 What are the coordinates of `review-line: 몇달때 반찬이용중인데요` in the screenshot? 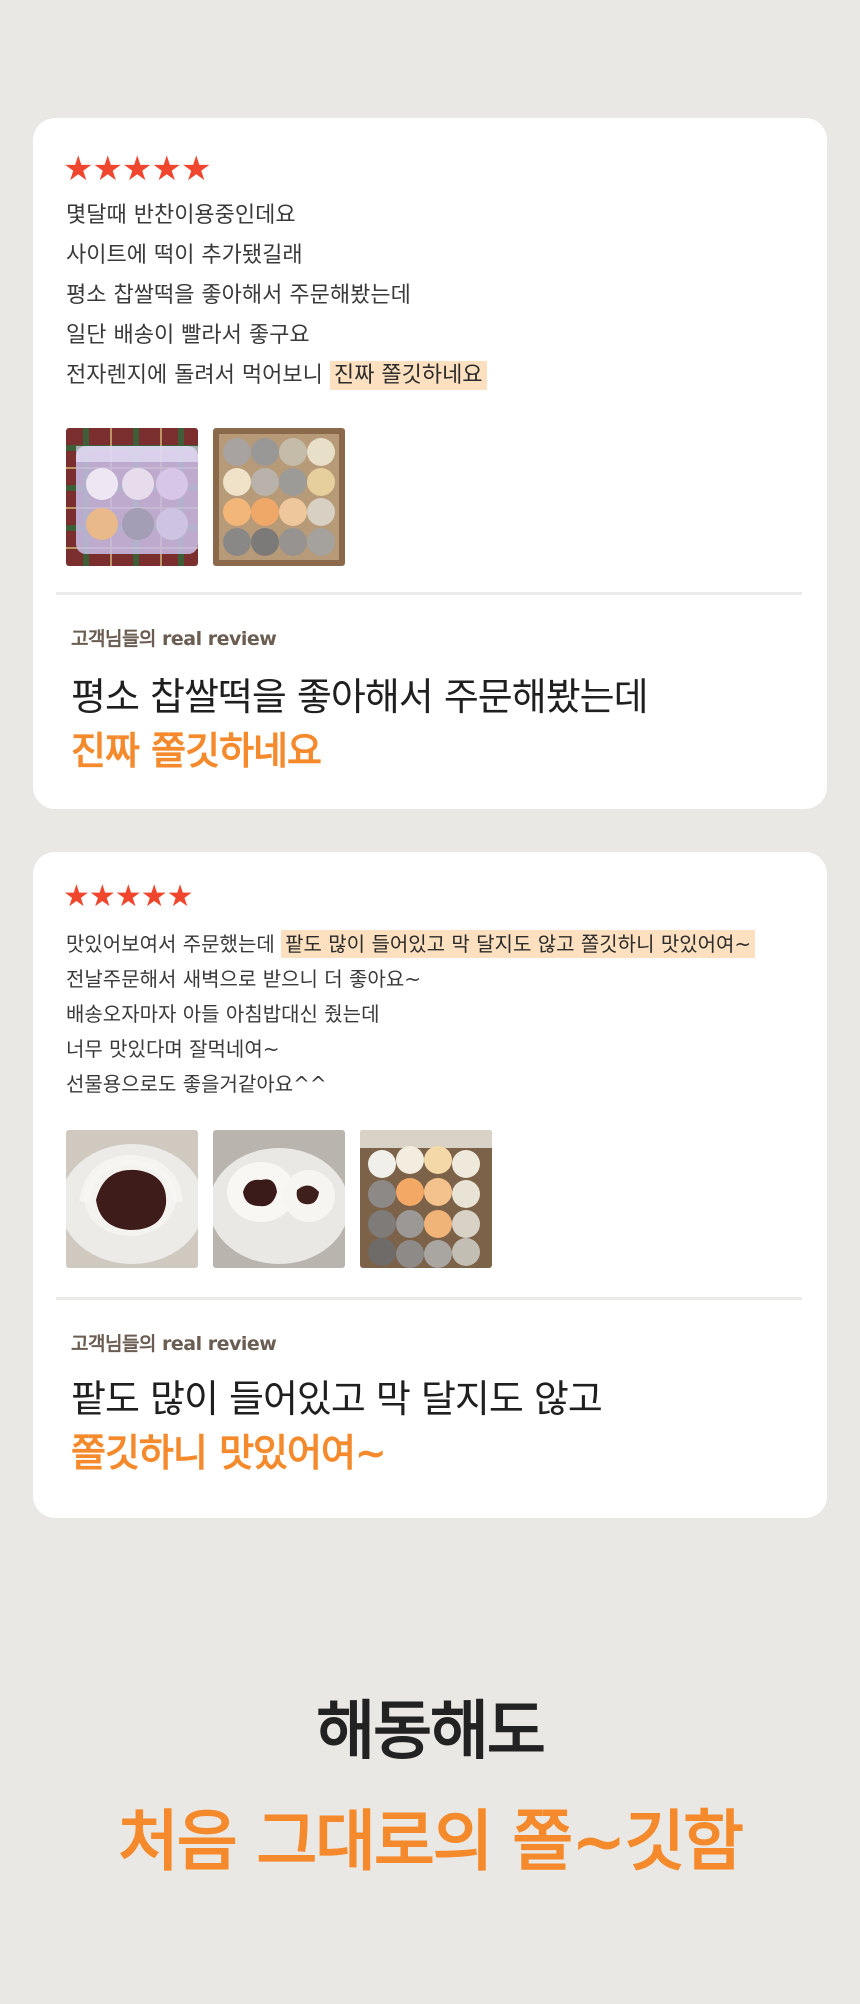 It's located at (181, 215).